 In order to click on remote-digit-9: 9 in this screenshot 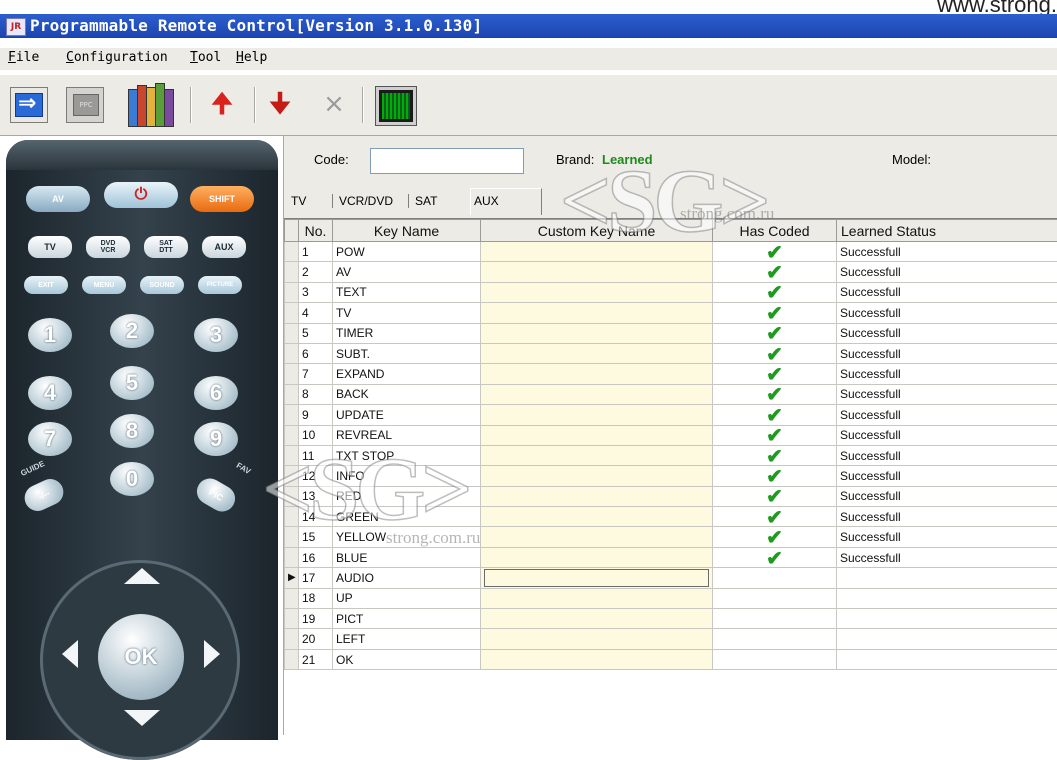, I will do `click(216, 439)`.